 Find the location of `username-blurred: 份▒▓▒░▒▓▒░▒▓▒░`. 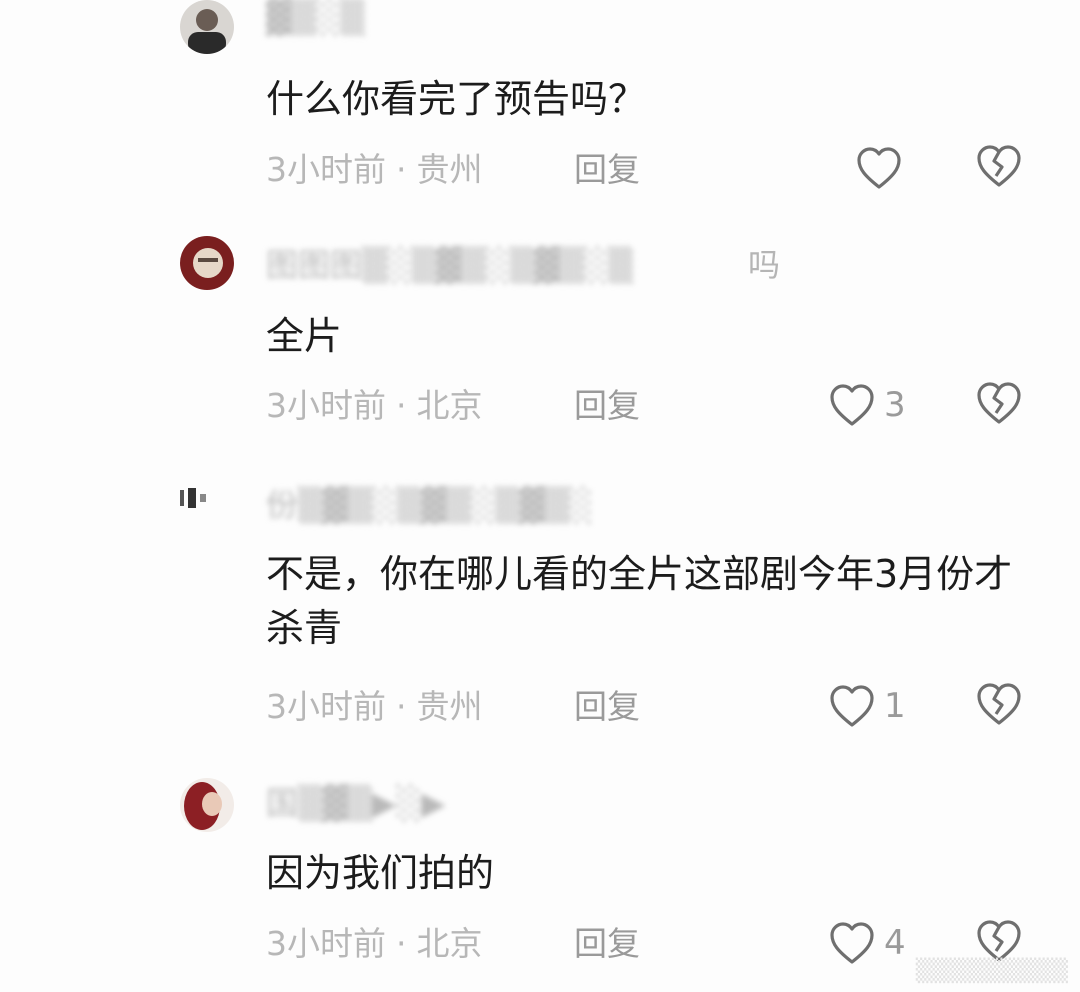

username-blurred: 份▒▓▒░▒▓▒░▒▓▒░ is located at coordinates (486, 505).